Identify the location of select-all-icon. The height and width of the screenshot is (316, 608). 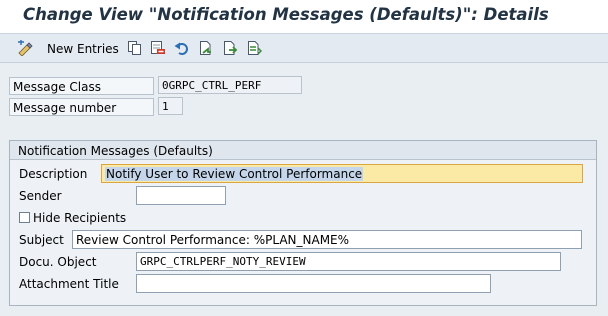
(206, 48).